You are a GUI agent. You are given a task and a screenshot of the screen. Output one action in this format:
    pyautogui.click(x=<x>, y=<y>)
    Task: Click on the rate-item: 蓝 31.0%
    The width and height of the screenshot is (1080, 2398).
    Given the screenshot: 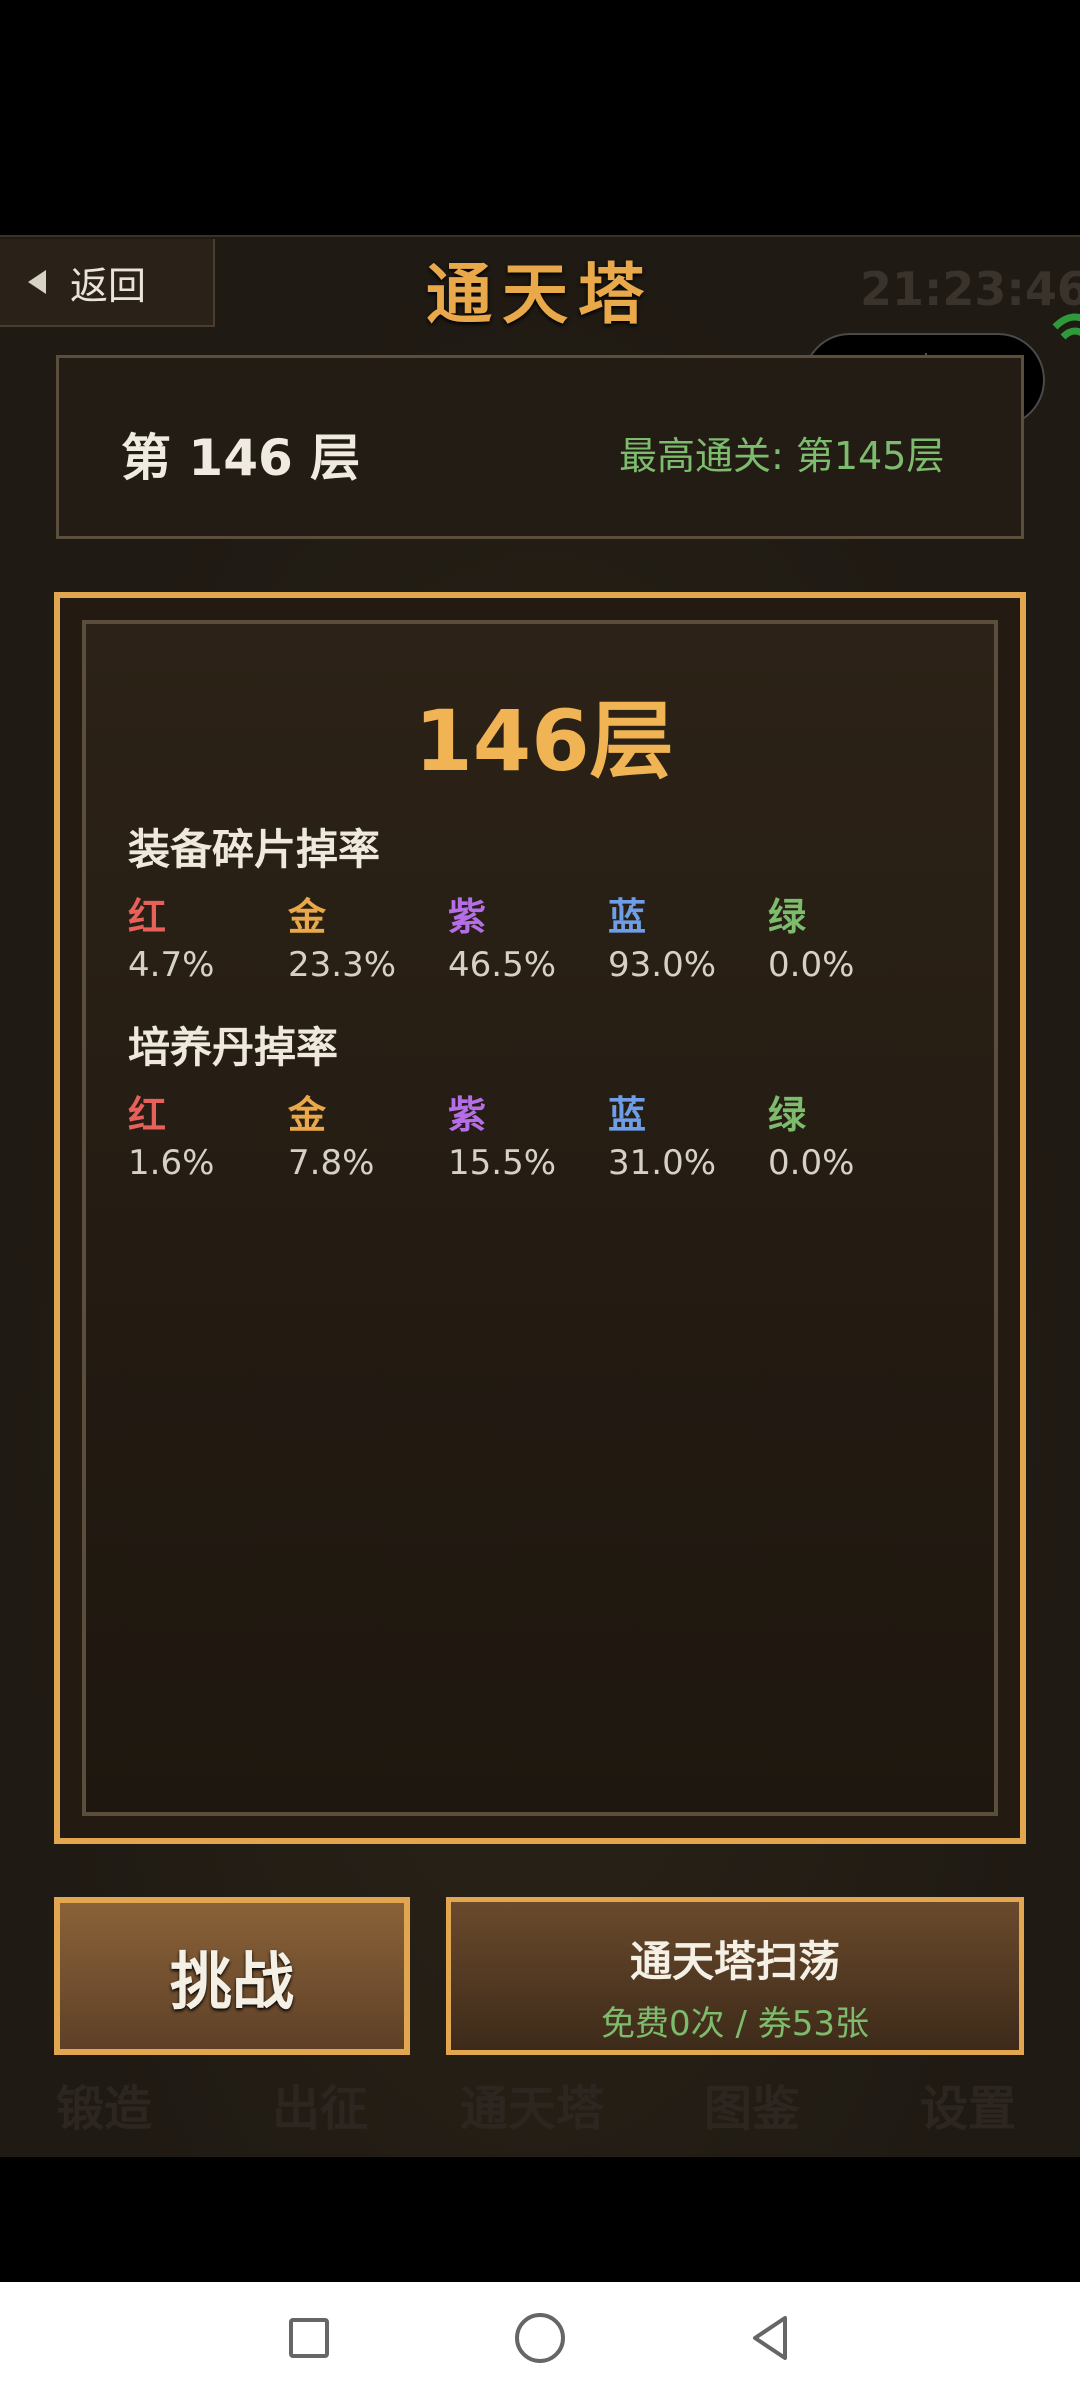 What is the action you would take?
    pyautogui.click(x=688, y=1133)
    